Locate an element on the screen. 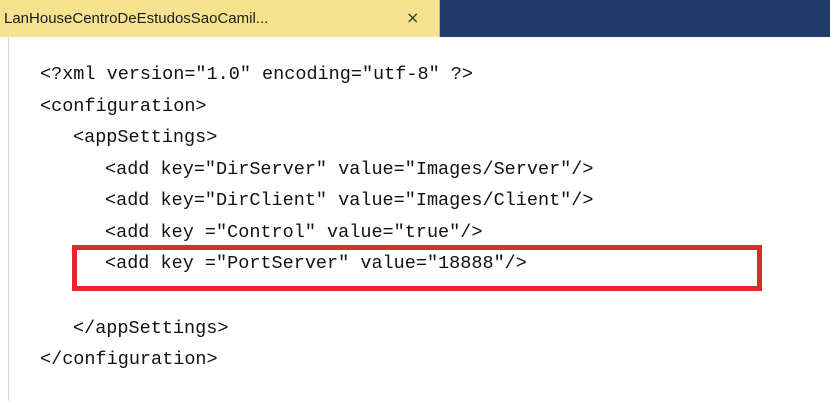 This screenshot has width=830, height=401. code-line-appsettings-close: </appSettings> is located at coordinates (151, 328).